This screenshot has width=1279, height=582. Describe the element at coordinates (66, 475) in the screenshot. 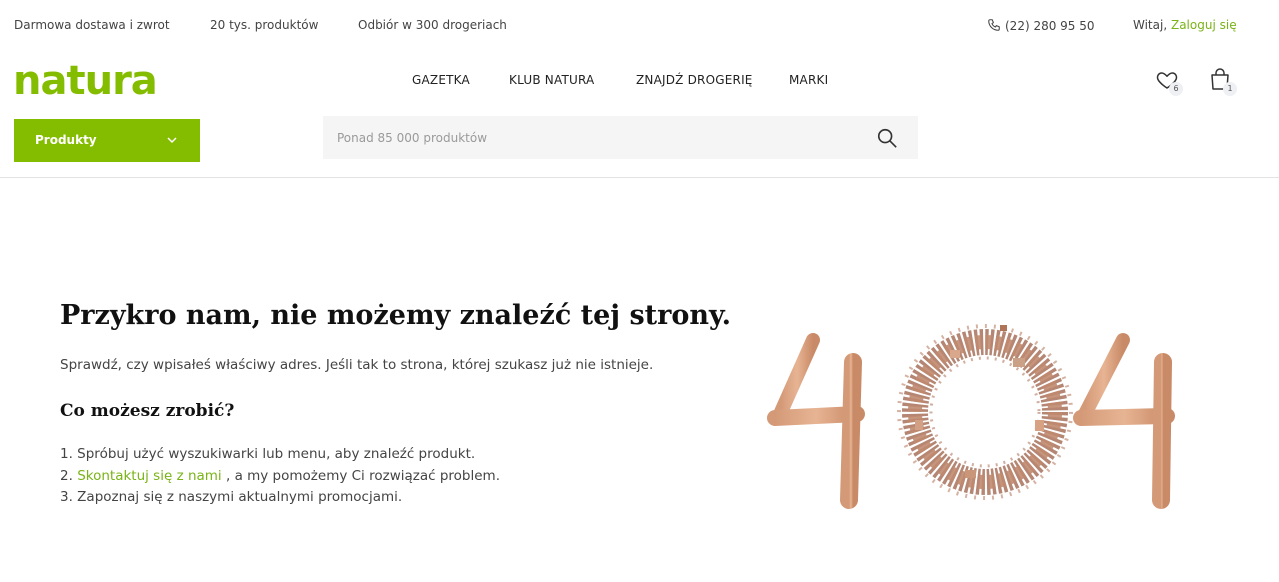

I see `step-2-number: 2.` at that location.